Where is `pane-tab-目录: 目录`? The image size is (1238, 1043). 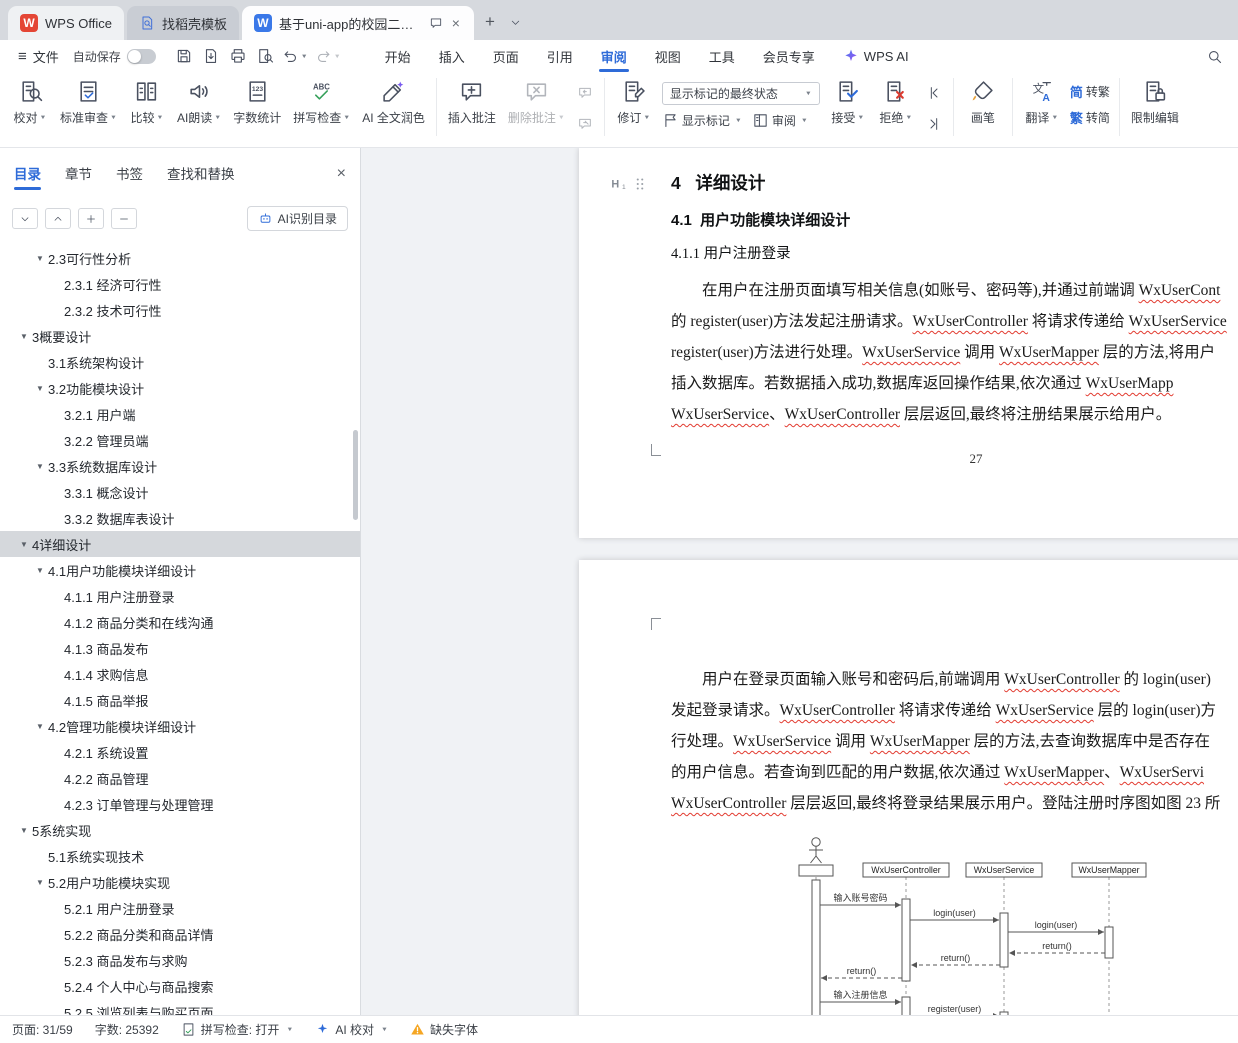 pane-tab-目录: 目录 is located at coordinates (27, 176).